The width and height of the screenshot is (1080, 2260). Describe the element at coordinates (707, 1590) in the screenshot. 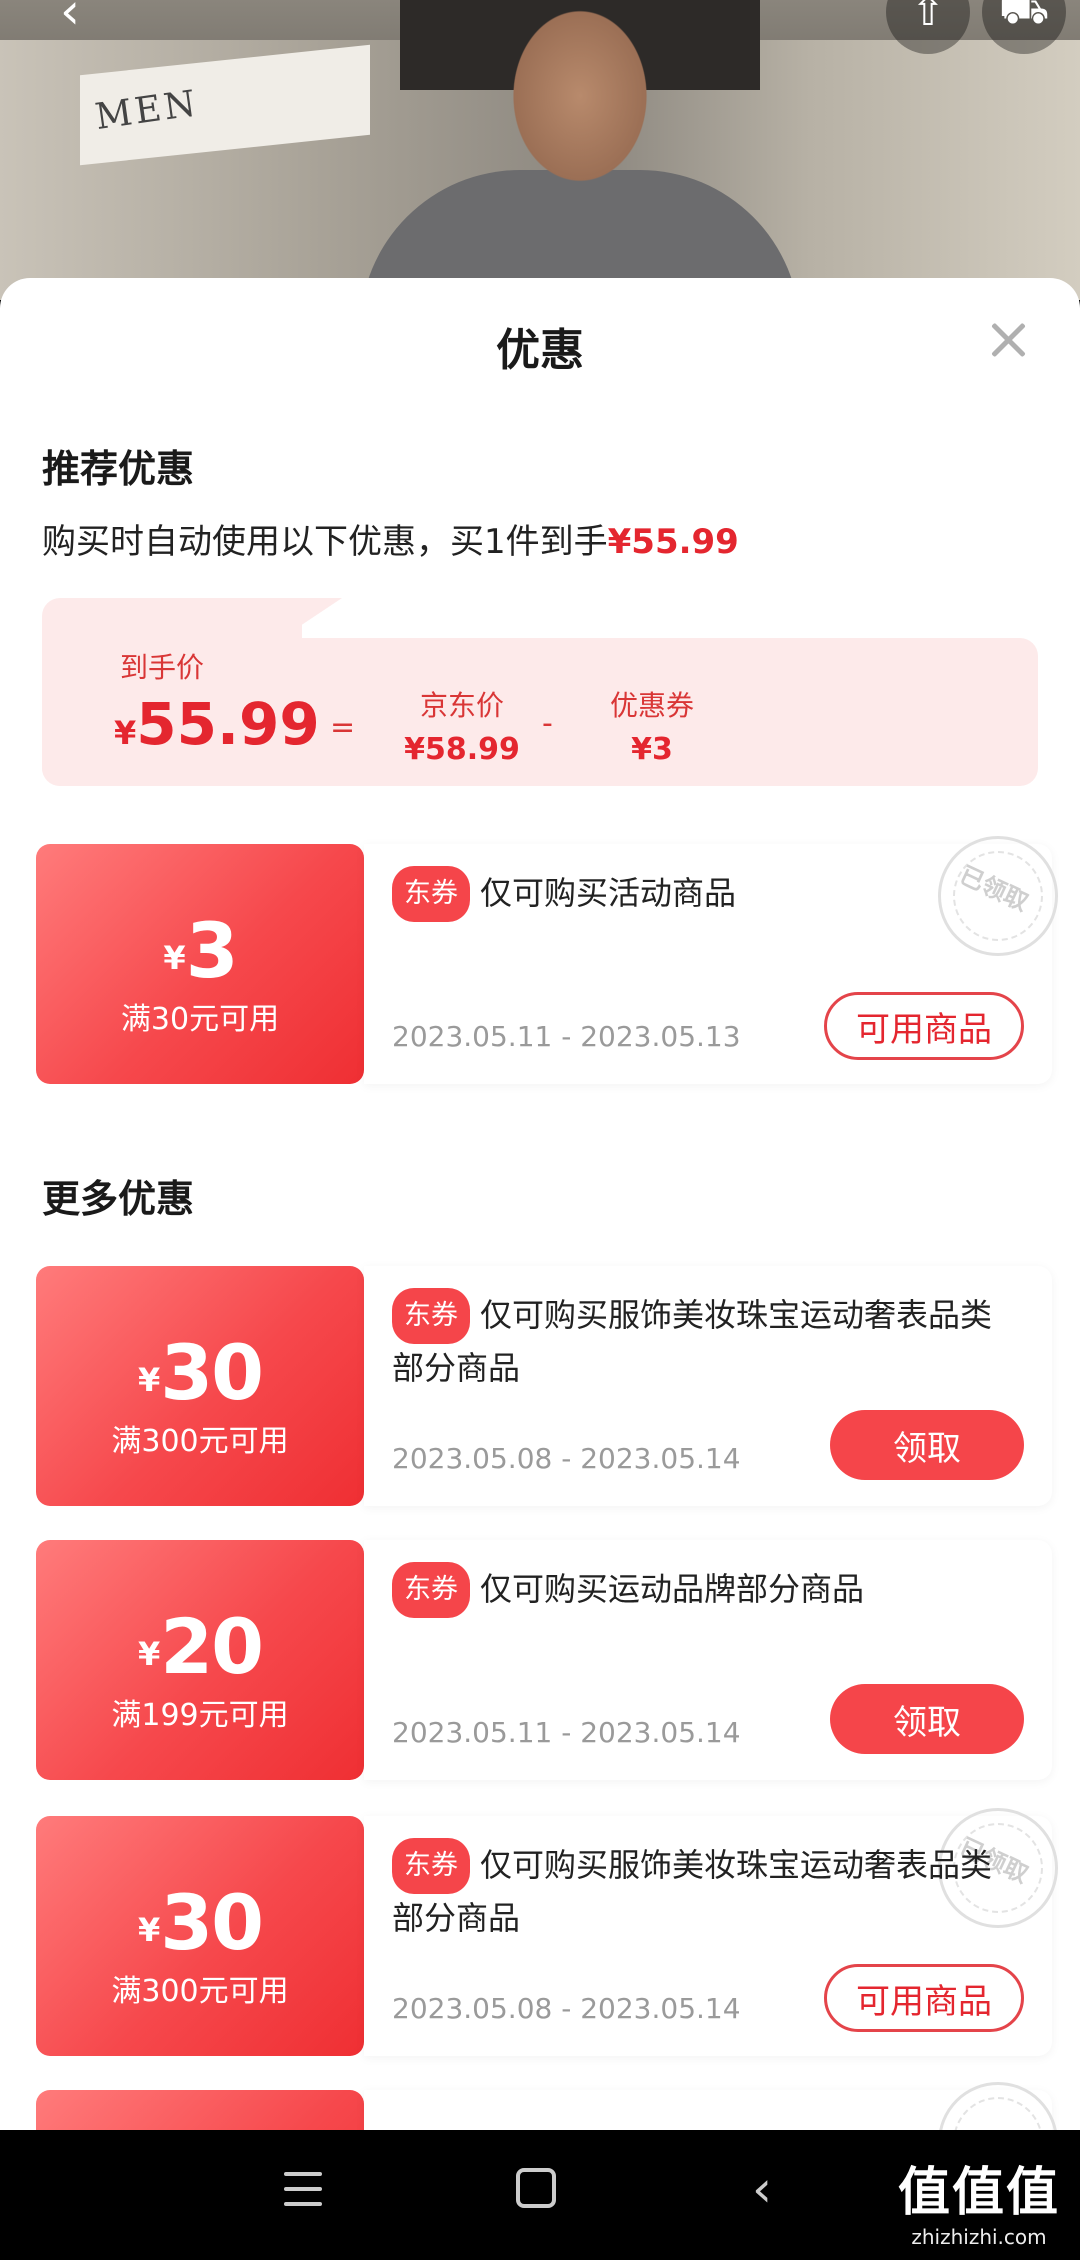

I see `coupon-description: 东券 仅可购买运动品牌部分商品` at that location.